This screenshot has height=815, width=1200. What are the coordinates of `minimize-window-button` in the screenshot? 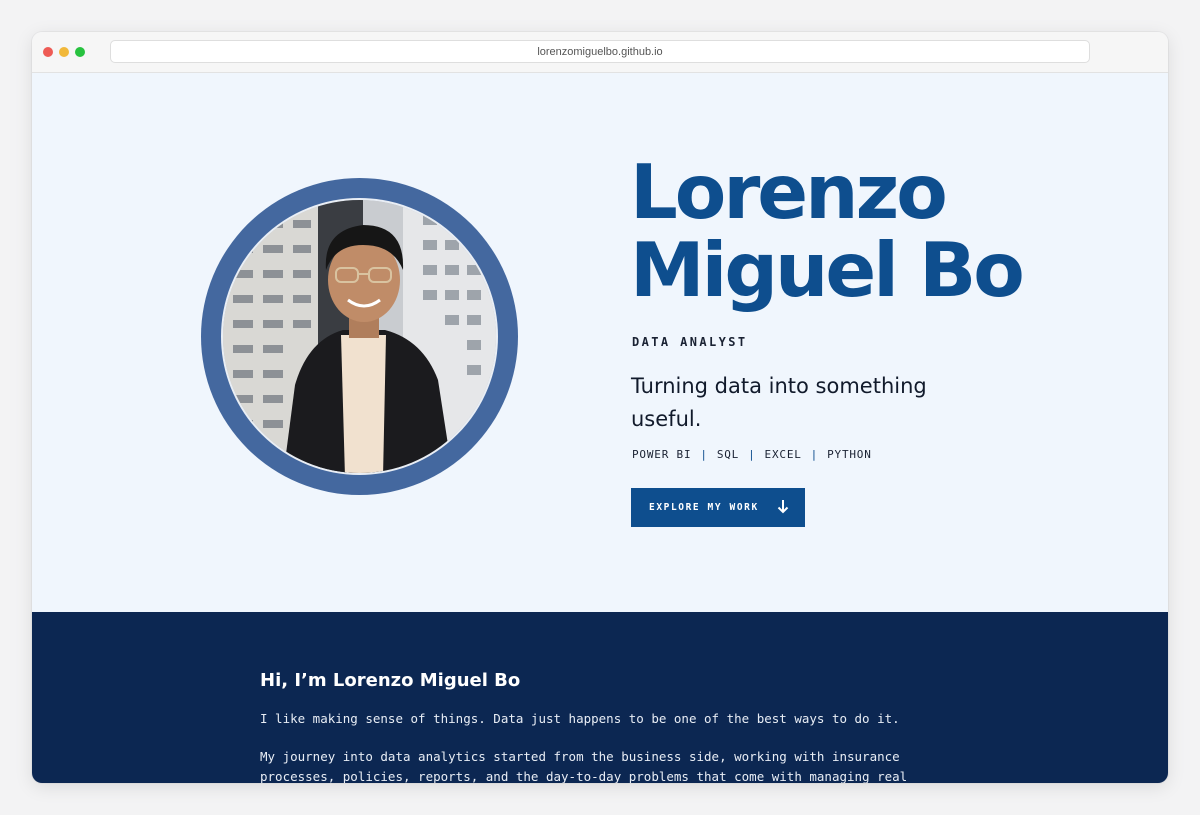 It's located at (64, 52).